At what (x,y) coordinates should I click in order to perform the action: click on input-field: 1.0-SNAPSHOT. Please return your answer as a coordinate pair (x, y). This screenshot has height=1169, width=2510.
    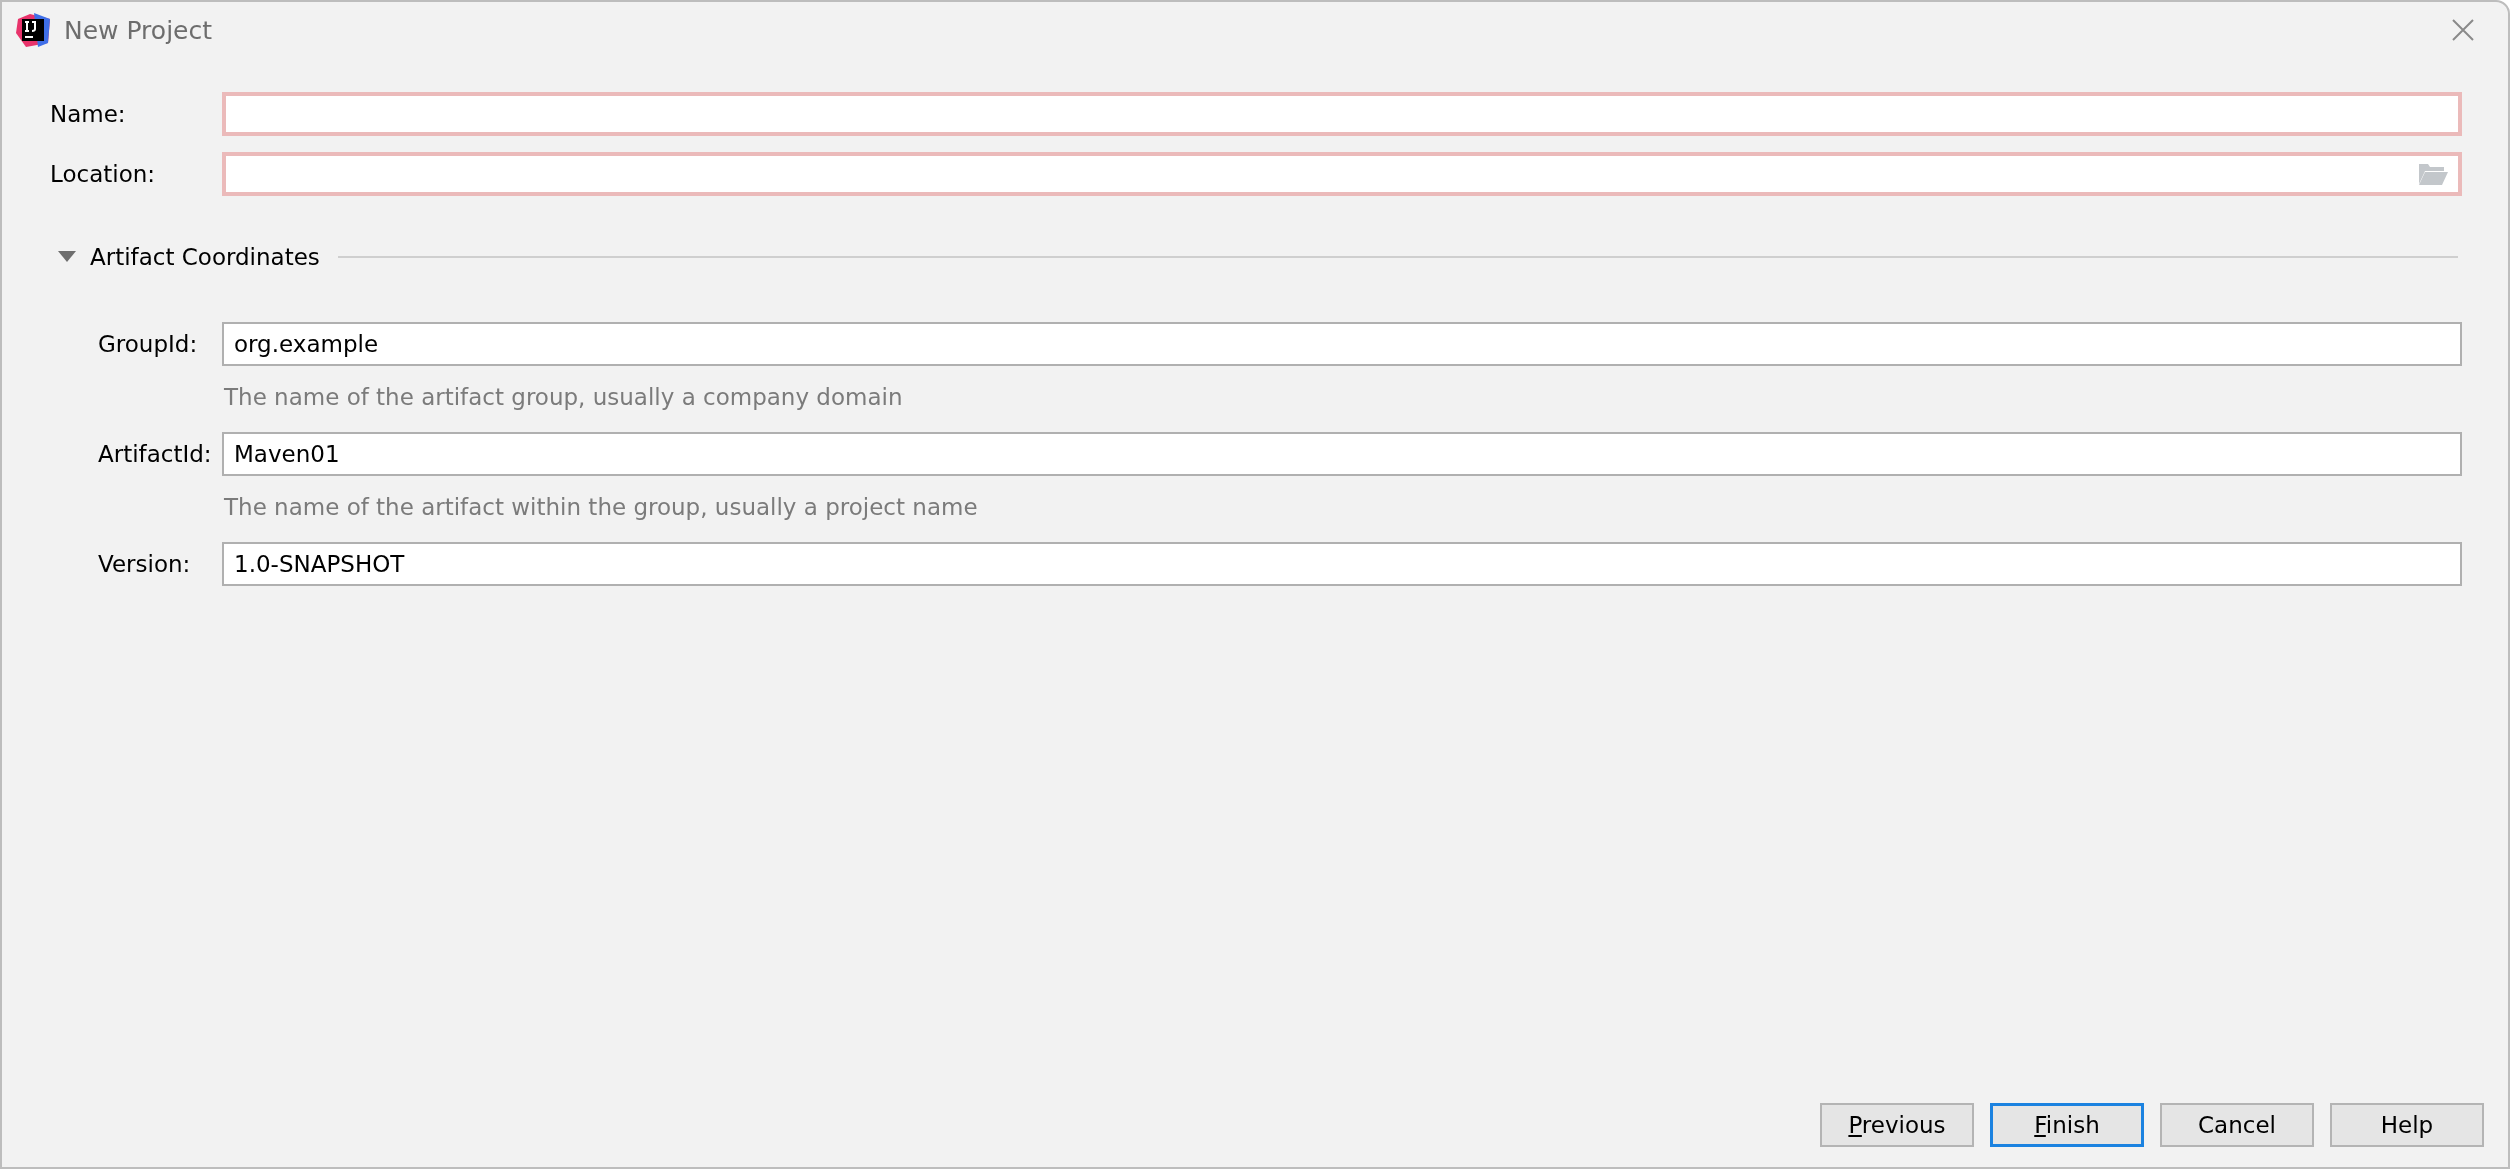
    Looking at the image, I should click on (1342, 564).